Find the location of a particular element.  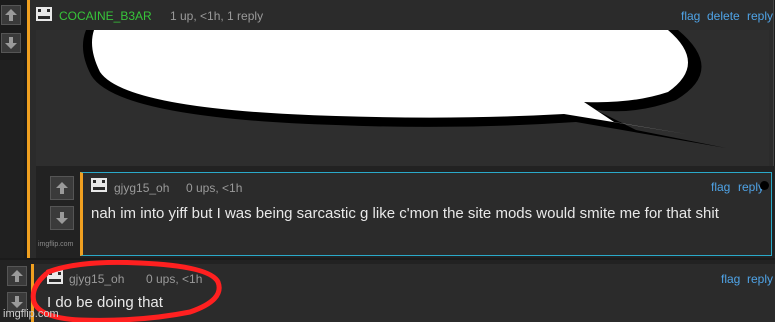

comment-meta: 1 up, <1h, 1 reply is located at coordinates (217, 16).